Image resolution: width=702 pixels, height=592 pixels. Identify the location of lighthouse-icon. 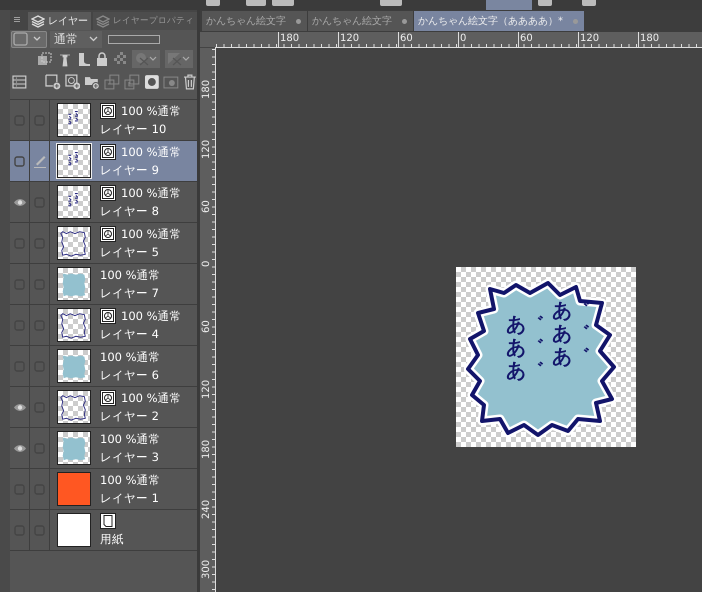
(65, 59).